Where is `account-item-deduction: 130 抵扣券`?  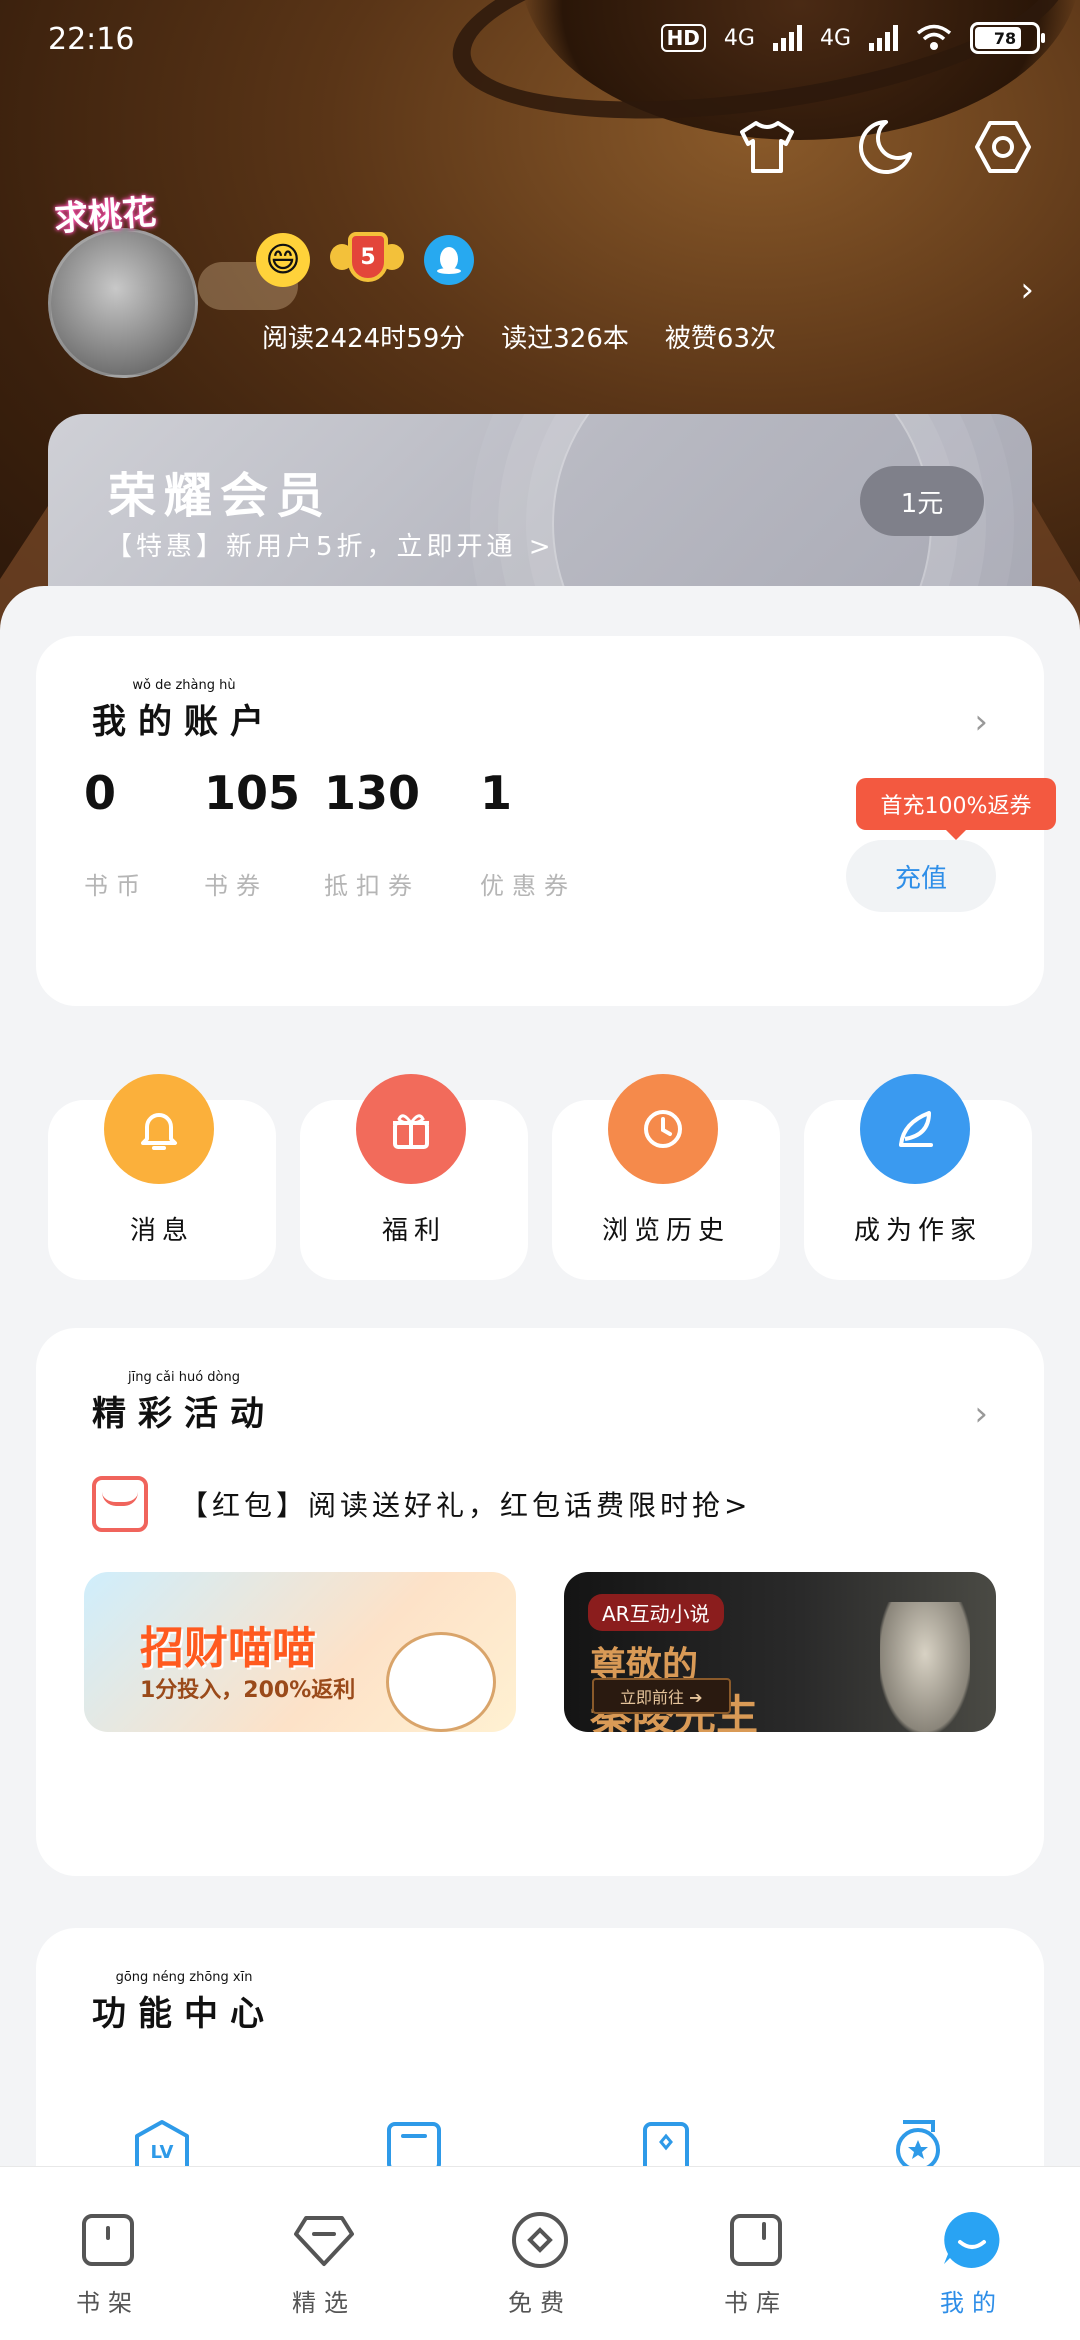 account-item-deduction: 130 抵扣券 is located at coordinates (402, 833).